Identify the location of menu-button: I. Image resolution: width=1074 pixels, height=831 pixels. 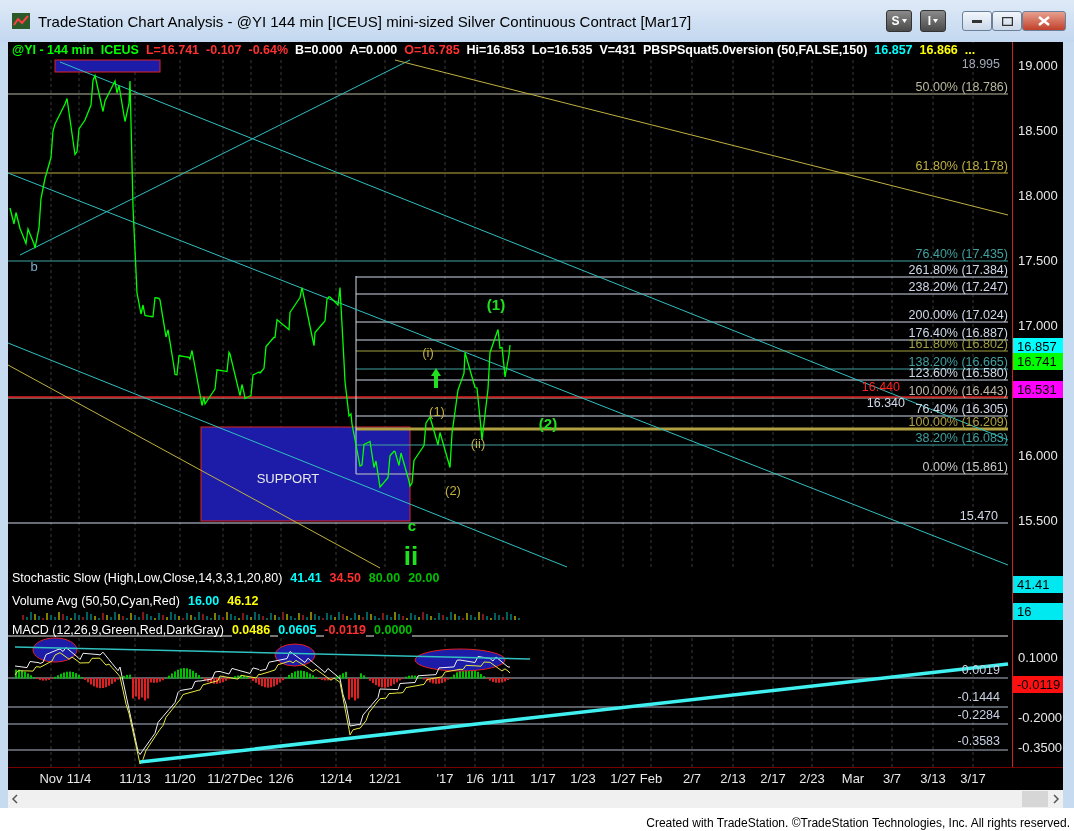
(933, 21).